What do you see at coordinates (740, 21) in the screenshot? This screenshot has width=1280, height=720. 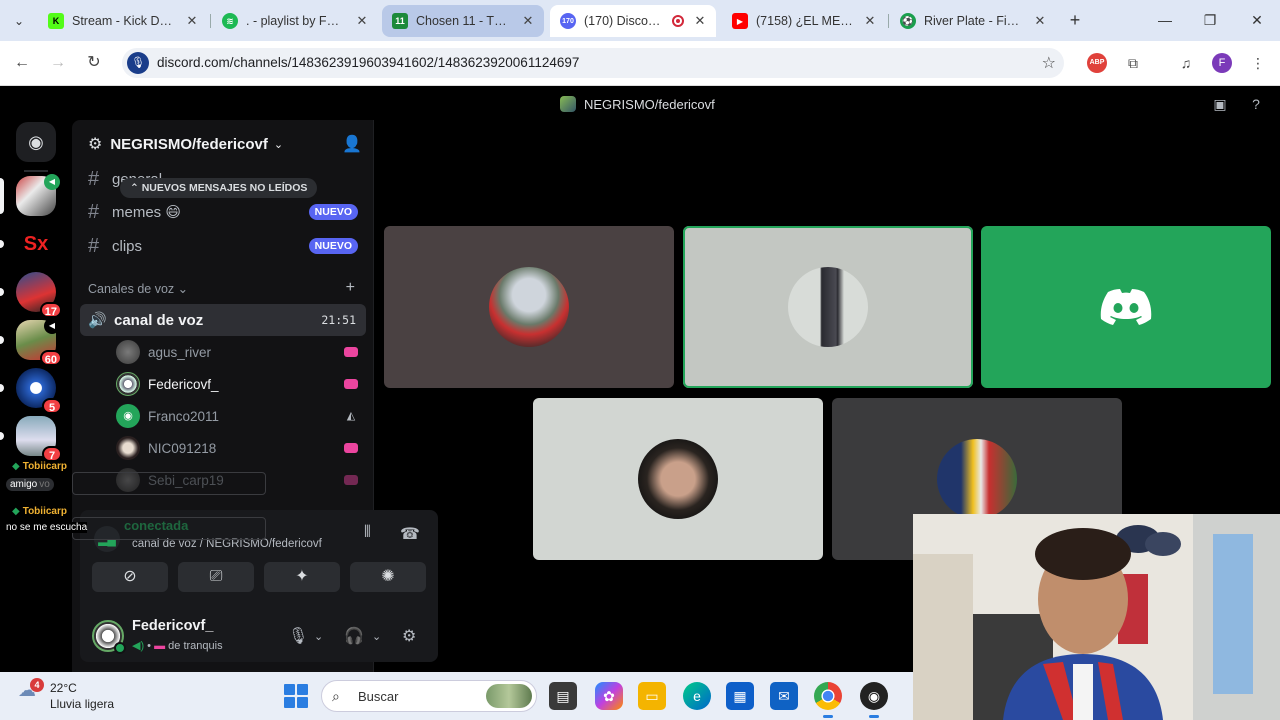 I see `youtube-icon: ▶` at bounding box center [740, 21].